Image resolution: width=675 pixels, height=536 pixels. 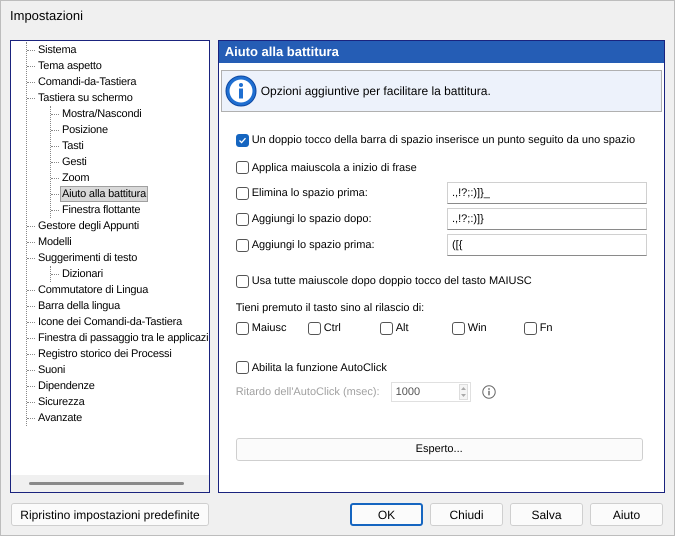 What do you see at coordinates (375, 91) in the screenshot?
I see `info-text: Opzioni aggiuntive per facilitare la battitura.` at bounding box center [375, 91].